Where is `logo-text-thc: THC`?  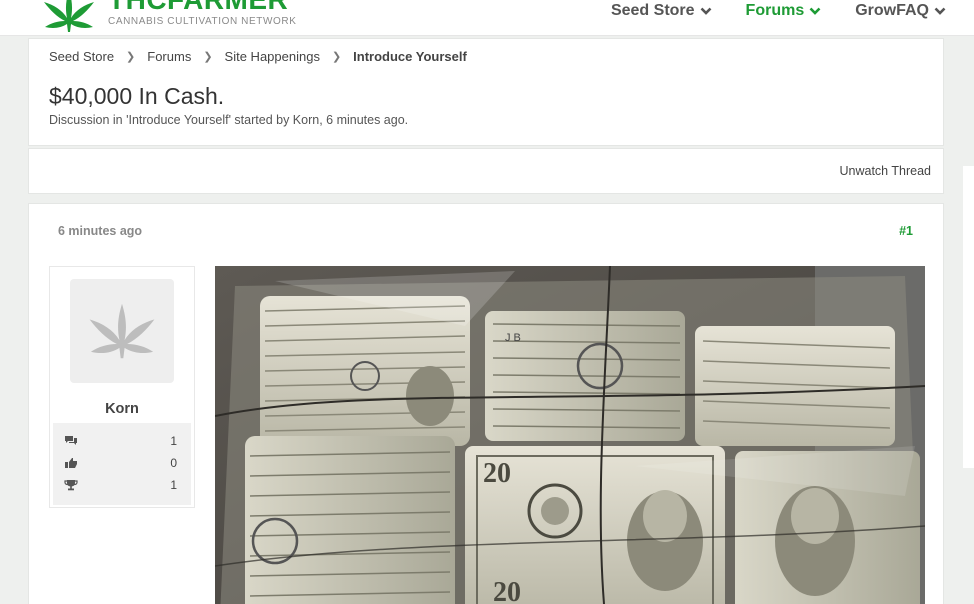 logo-text-thc: THC is located at coordinates (137, 7).